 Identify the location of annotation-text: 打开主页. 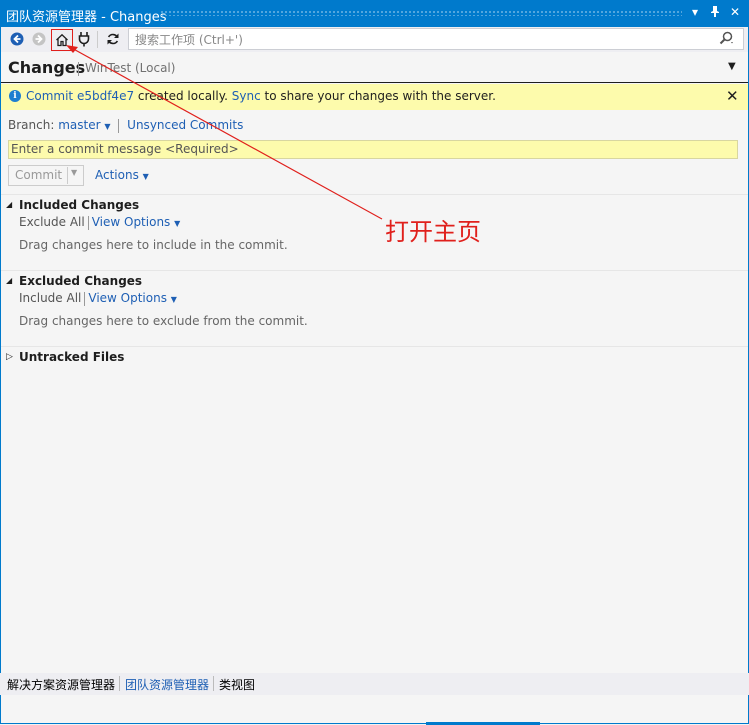
(433, 232).